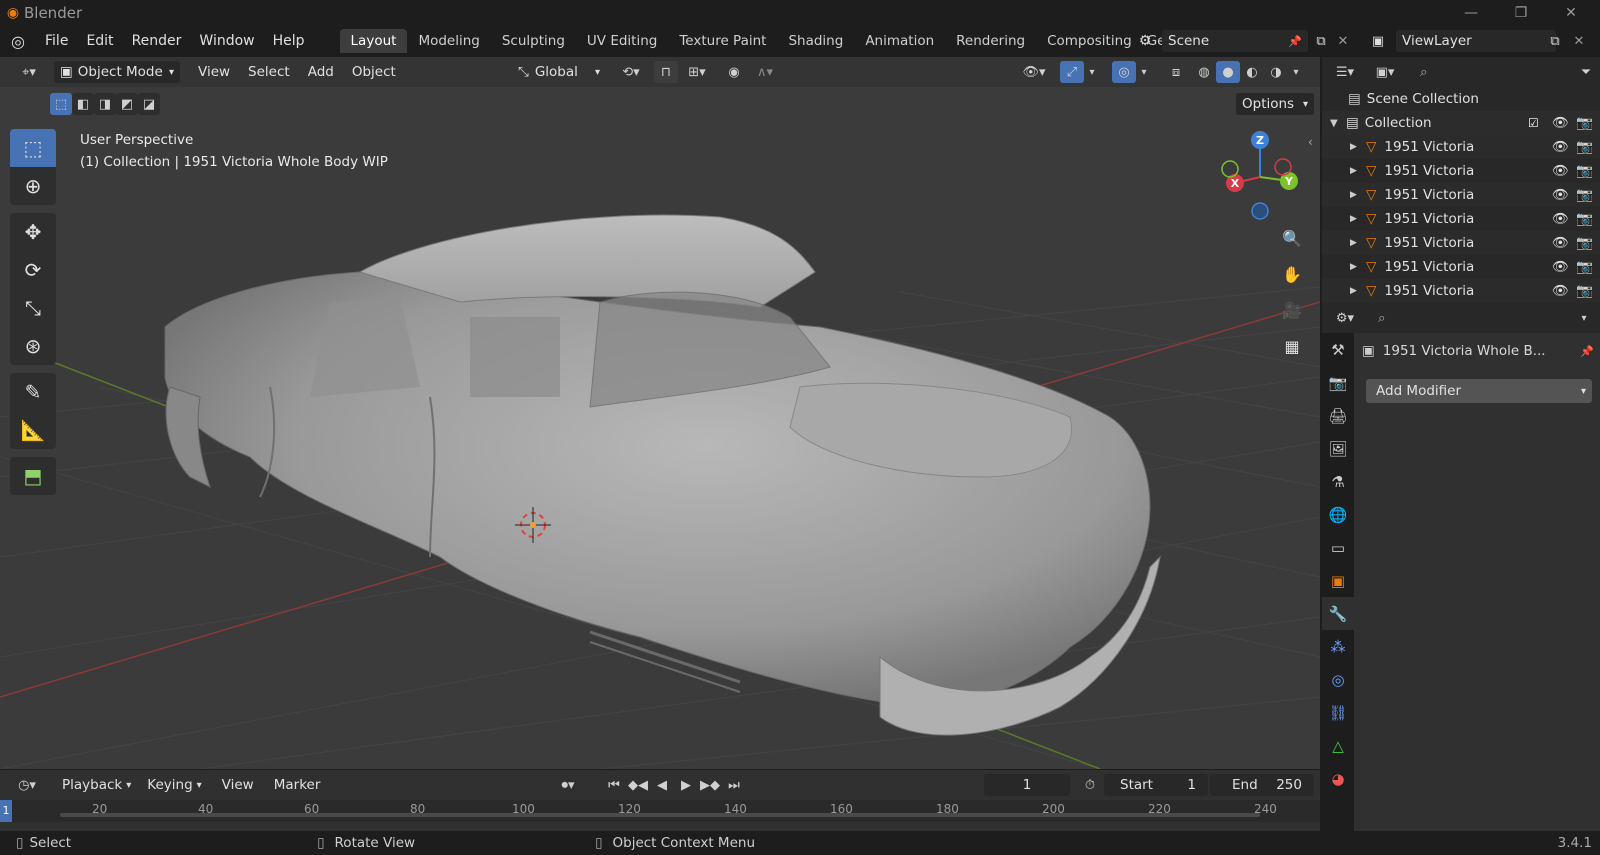  Describe the element at coordinates (1338, 448) in the screenshot. I see `view-layer-tab-icon: 🖼` at that location.